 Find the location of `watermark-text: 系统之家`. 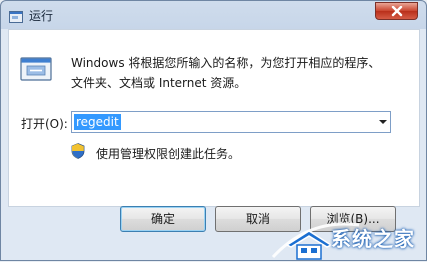

watermark-text: 系统之家 is located at coordinates (373, 239).